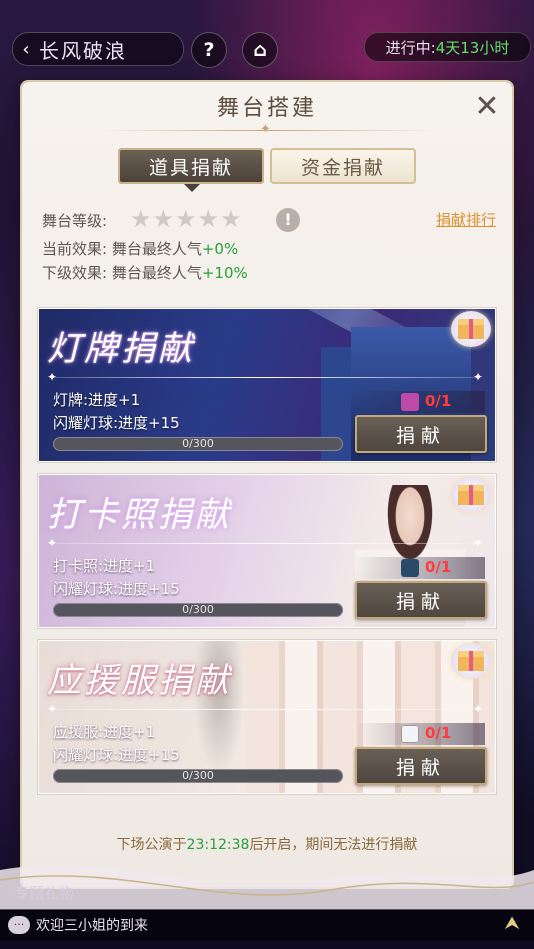 Image resolution: width=534 pixels, height=949 pixels. I want to click on next-effect-text: 舞台最终人气, so click(156, 273).